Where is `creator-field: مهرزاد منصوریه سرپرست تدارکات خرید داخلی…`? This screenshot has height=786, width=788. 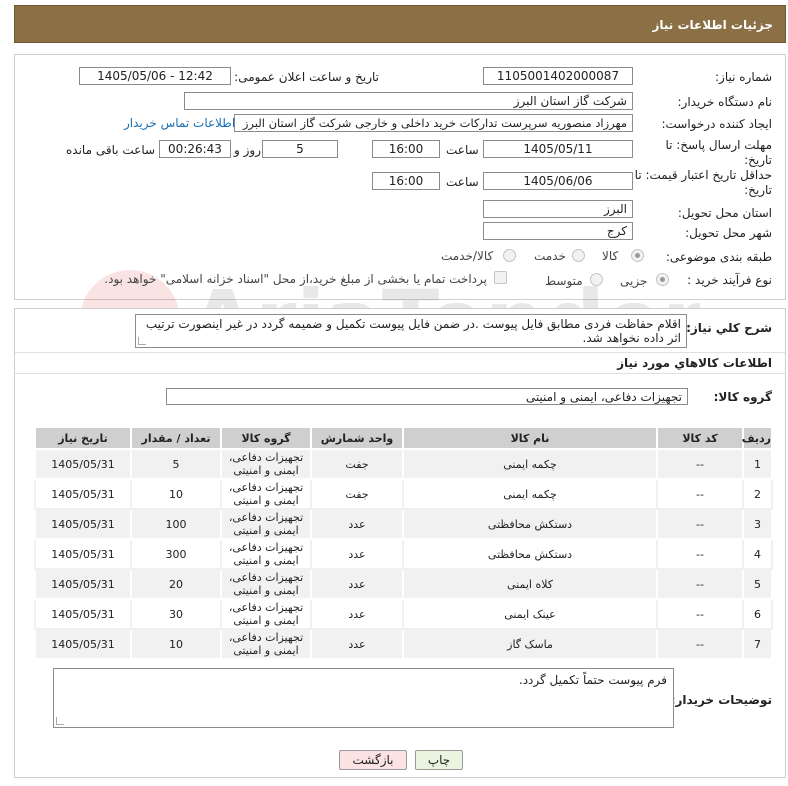
creator-field: مهرزاد منصوریه سرپرست تدارکات خرید داخلی… is located at coordinates (433, 123).